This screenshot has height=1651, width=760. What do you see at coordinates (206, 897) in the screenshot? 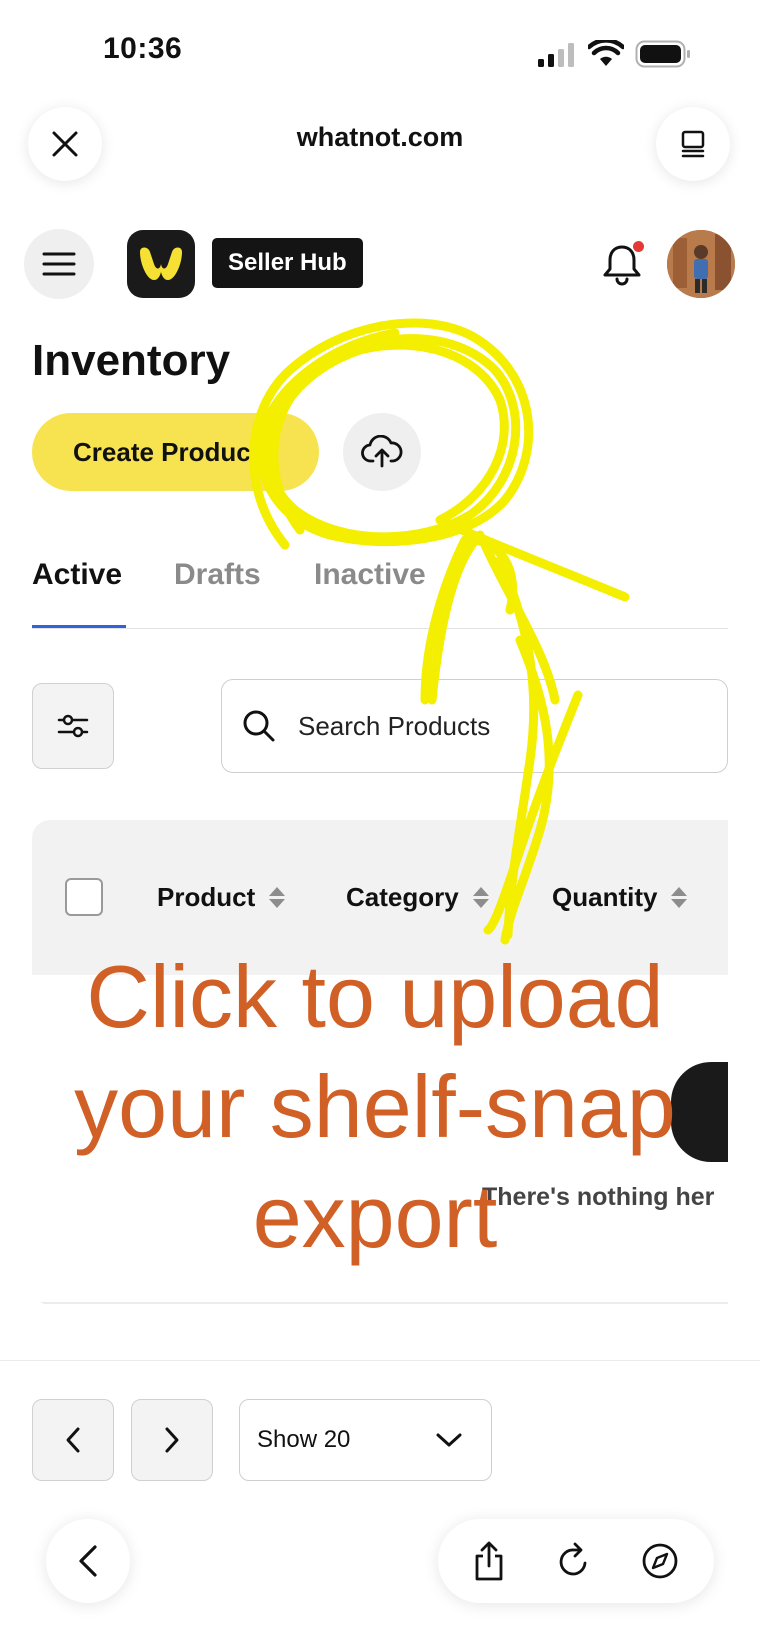
I see `column-label: Product` at bounding box center [206, 897].